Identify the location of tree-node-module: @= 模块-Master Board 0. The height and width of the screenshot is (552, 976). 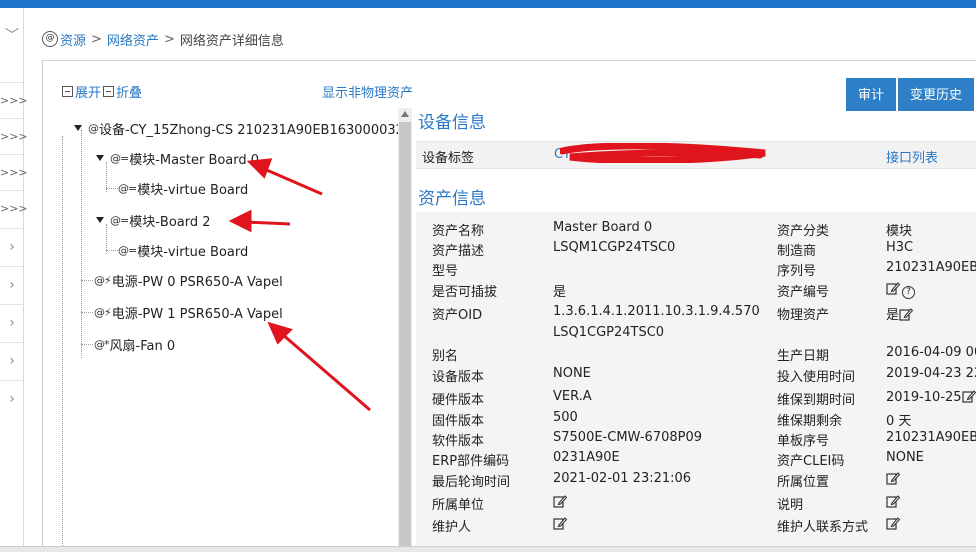
(177, 158).